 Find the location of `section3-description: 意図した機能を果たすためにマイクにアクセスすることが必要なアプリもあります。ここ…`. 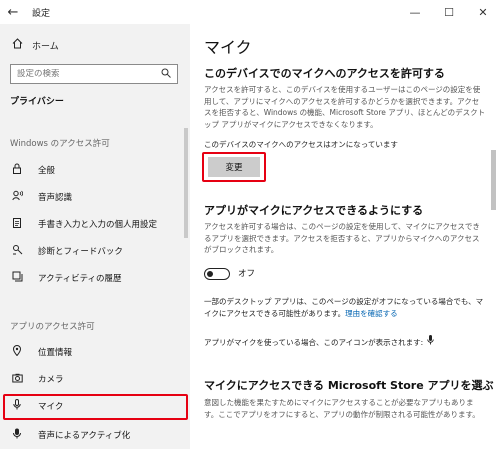

section3-description: 意図した機能を果たすためにマイクにアクセスすることが必要なアプリもあります。ここ… is located at coordinates (342, 408).